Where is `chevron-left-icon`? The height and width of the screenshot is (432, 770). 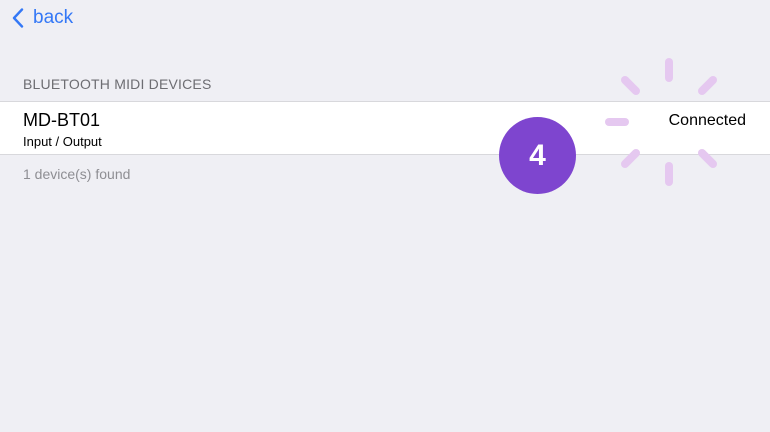
chevron-left-icon is located at coordinates (18, 18).